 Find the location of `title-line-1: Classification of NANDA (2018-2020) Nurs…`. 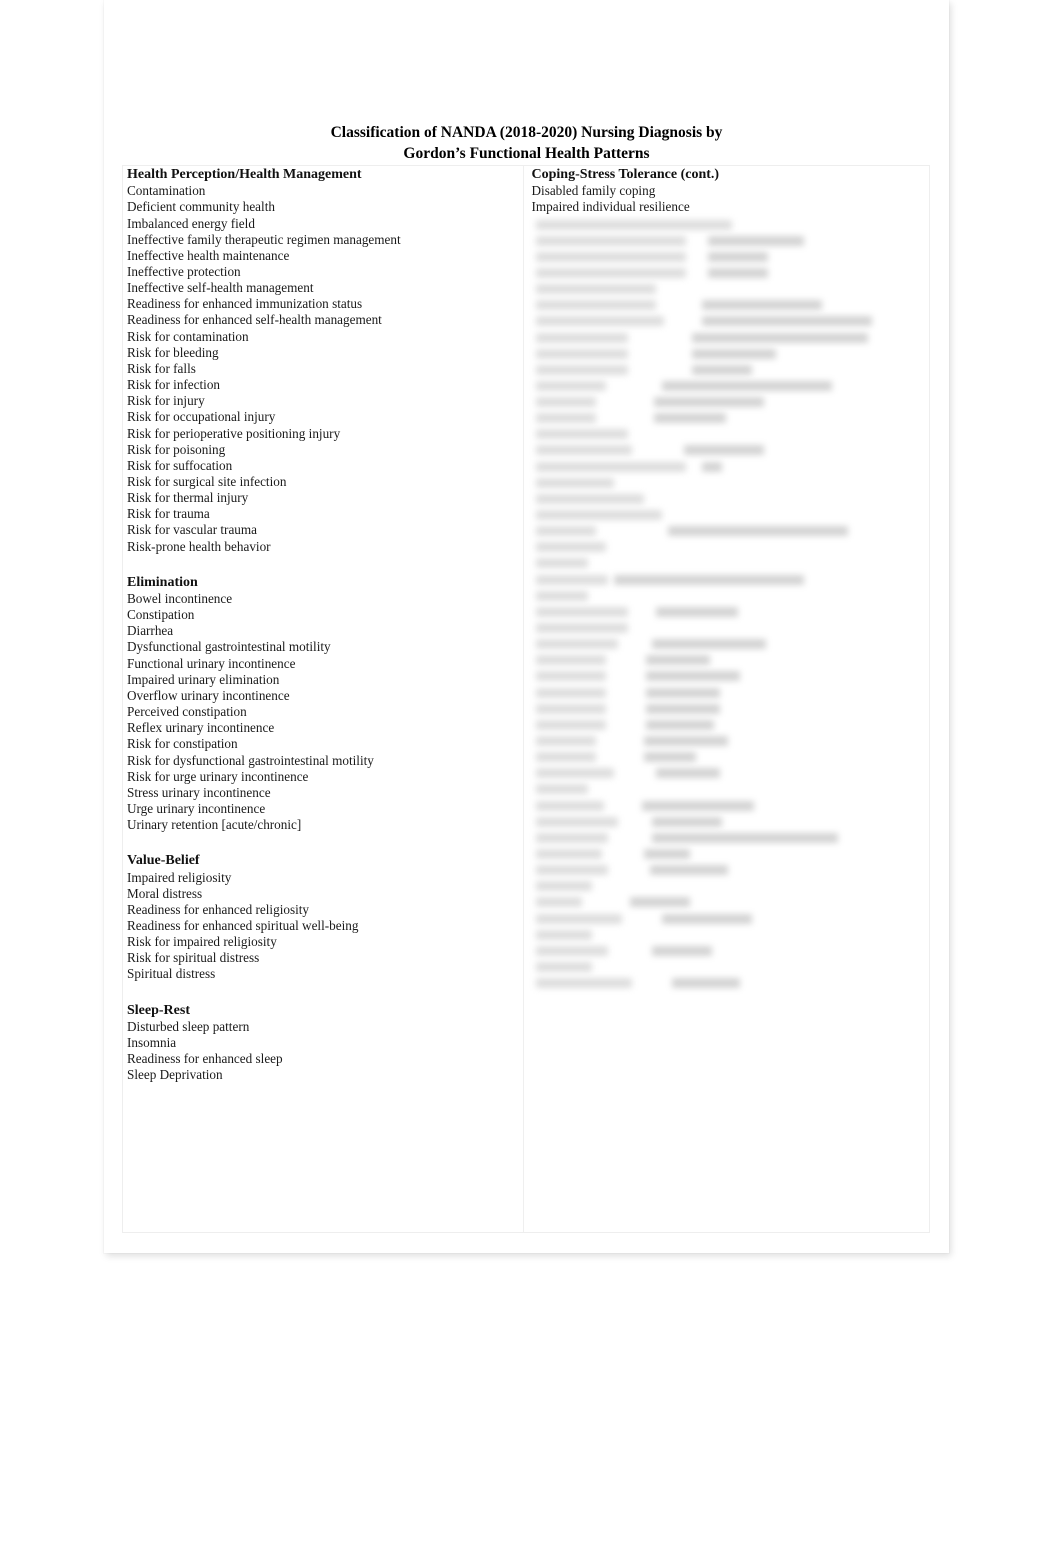

title-line-1: Classification of NANDA (2018-2020) Nurs… is located at coordinates (526, 132).